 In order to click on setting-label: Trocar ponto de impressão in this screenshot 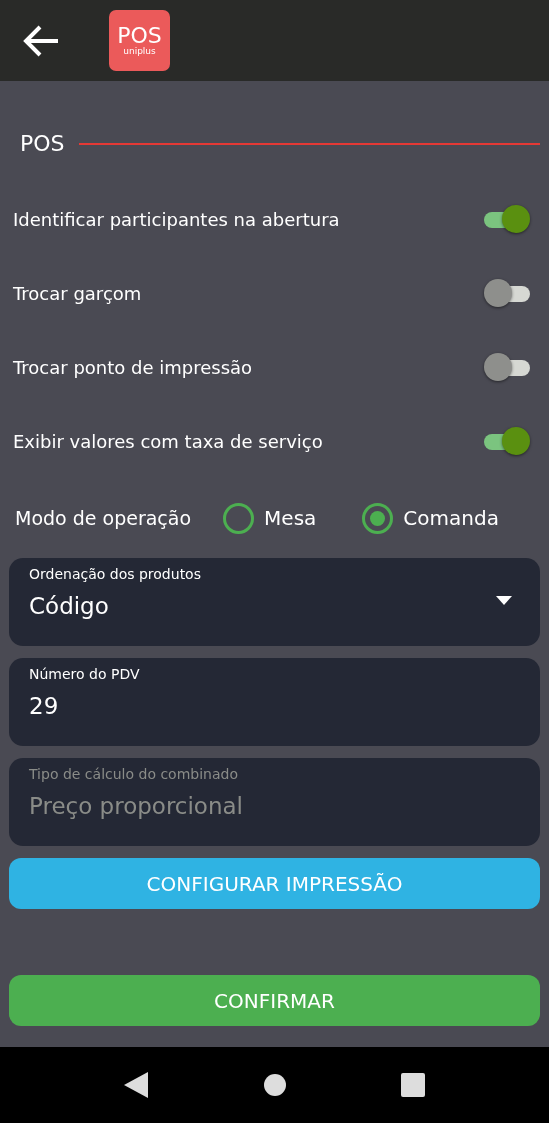, I will do `click(133, 367)`.